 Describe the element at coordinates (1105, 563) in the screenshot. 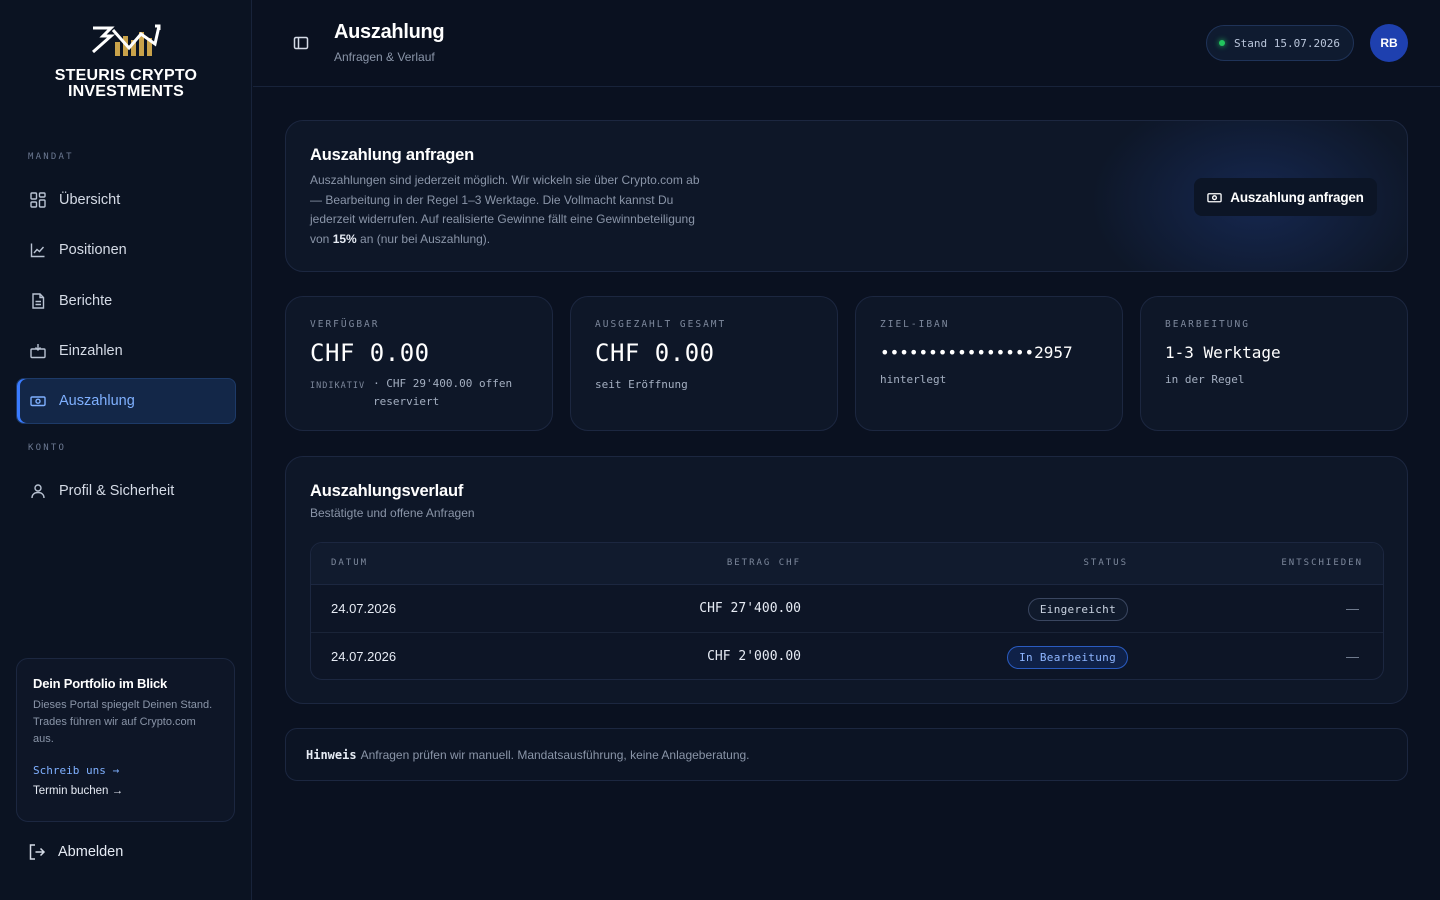

I see `column-header-status: STATUS` at that location.